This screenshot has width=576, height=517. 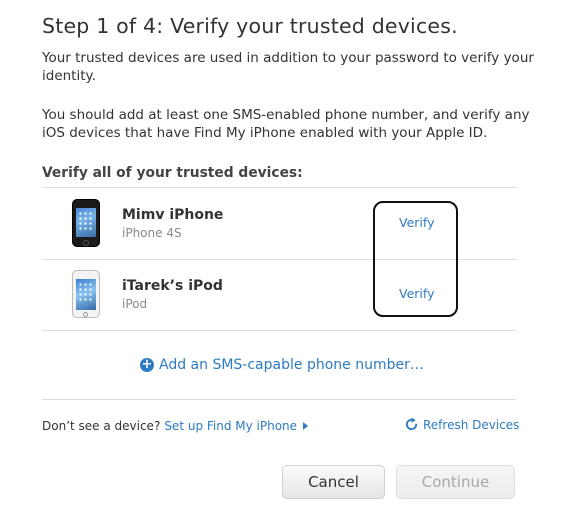 What do you see at coordinates (172, 173) in the screenshot?
I see `section-heading: Verify all of your trusted devices:` at bounding box center [172, 173].